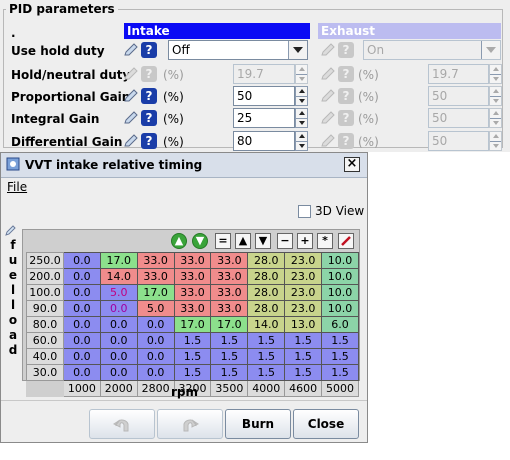  I want to click on intake-value-field: 19.7, so click(264, 74).